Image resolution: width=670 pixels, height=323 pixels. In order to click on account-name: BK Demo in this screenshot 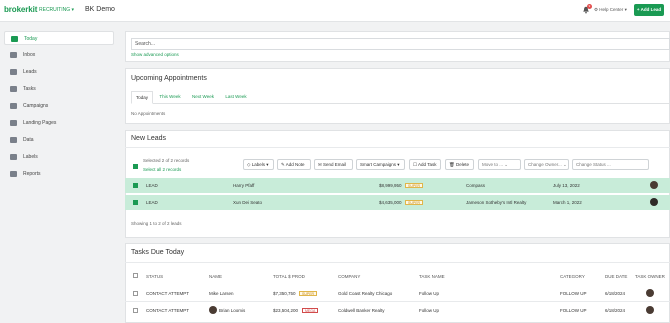, I will do `click(100, 9)`.